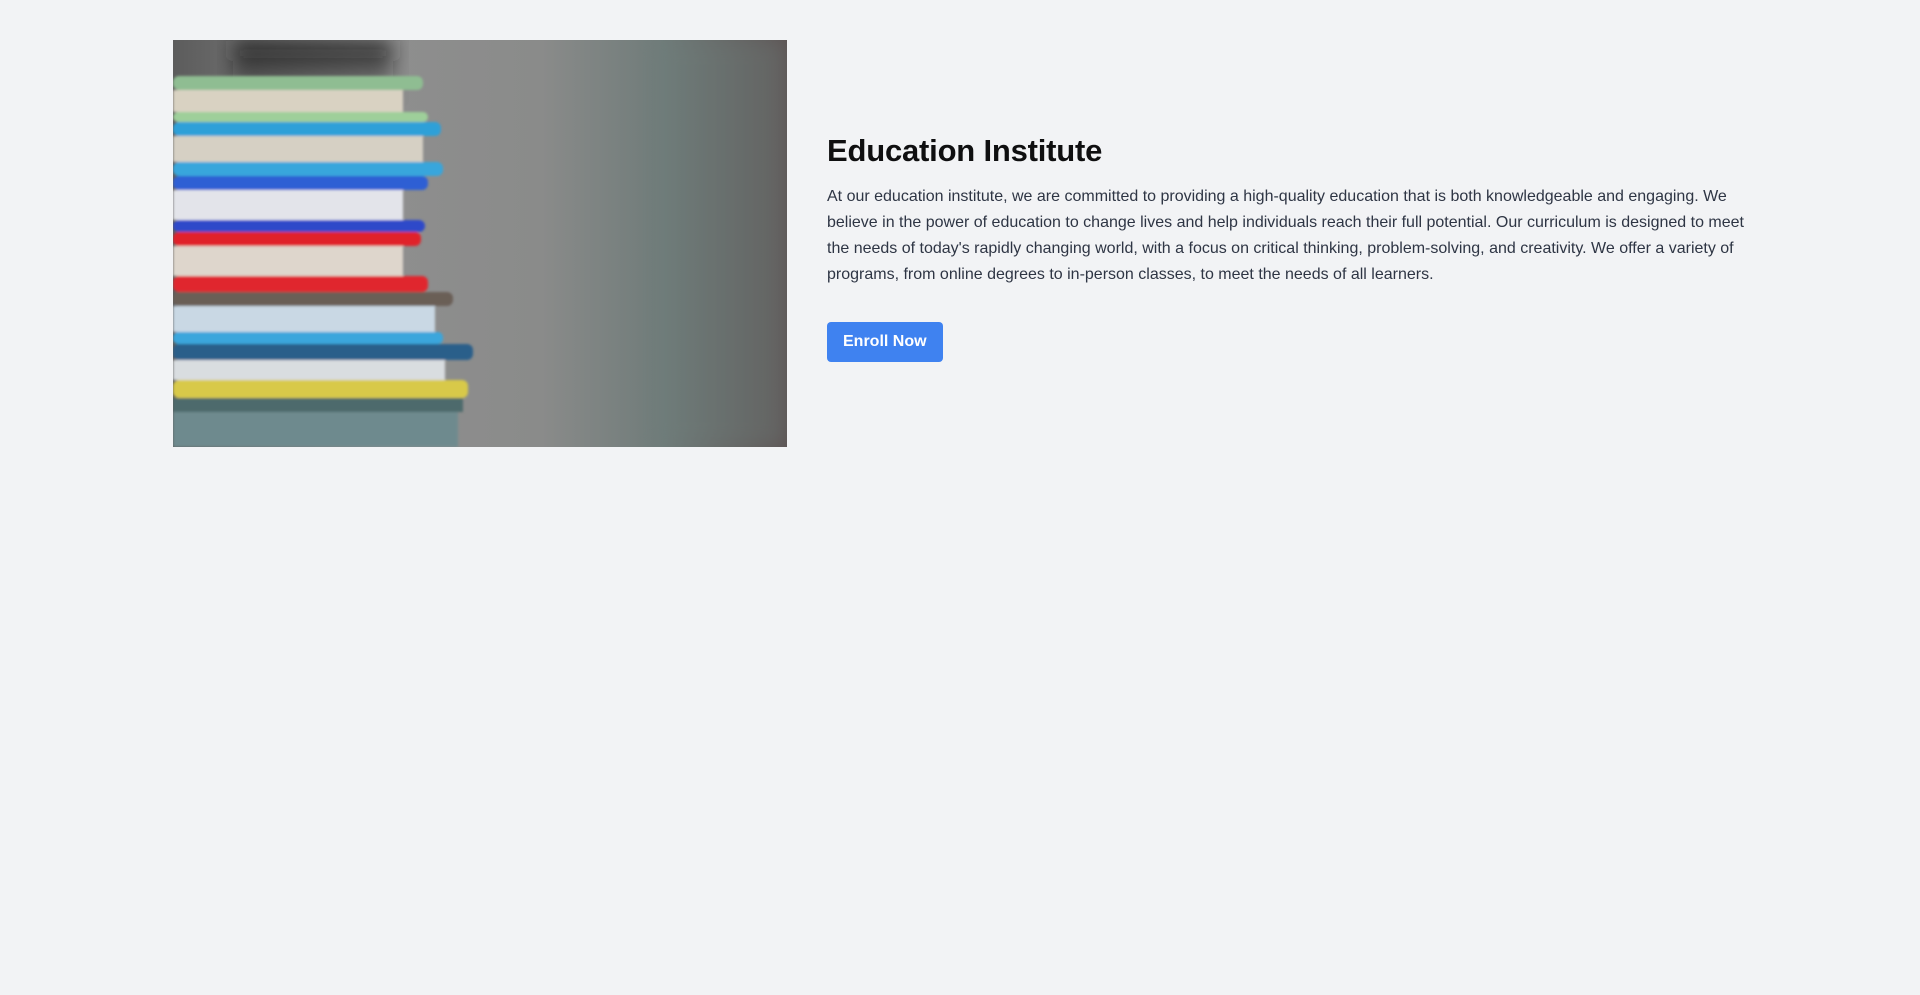  Describe the element at coordinates (965, 150) in the screenshot. I see `page-title: Education Institute` at that location.